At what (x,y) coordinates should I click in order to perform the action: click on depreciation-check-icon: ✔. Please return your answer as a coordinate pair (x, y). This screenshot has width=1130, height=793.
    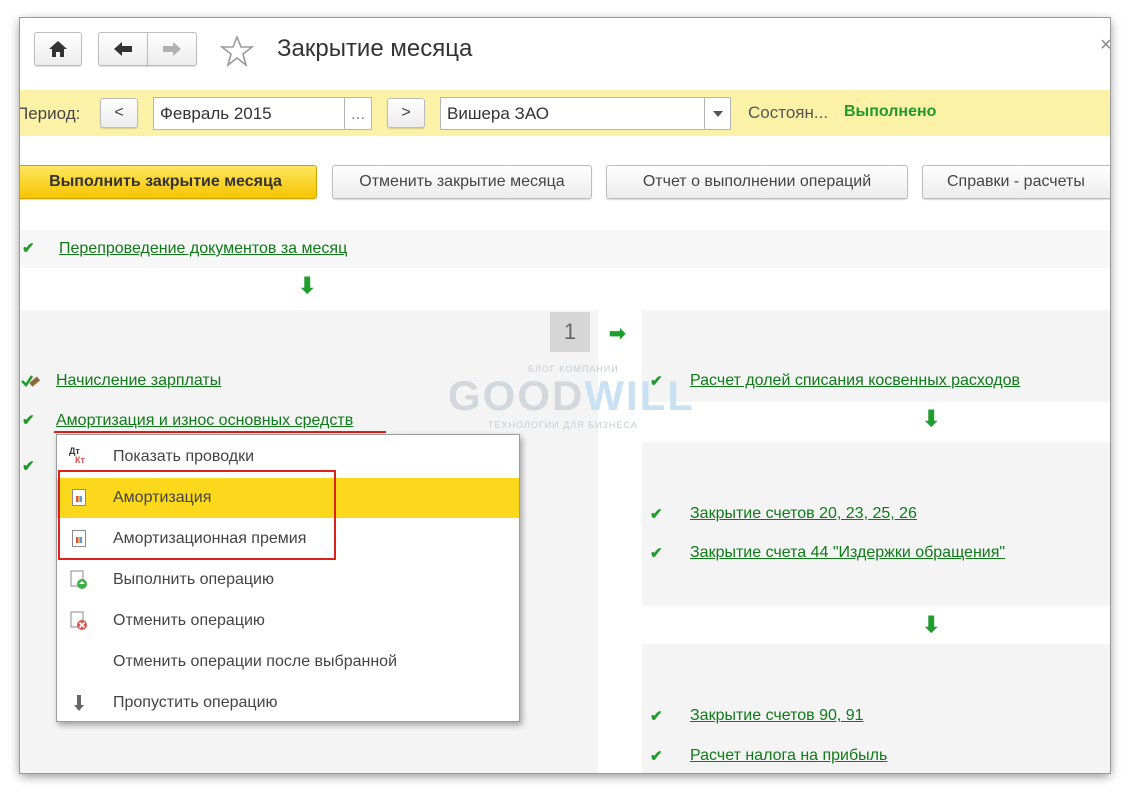
    Looking at the image, I should click on (28, 420).